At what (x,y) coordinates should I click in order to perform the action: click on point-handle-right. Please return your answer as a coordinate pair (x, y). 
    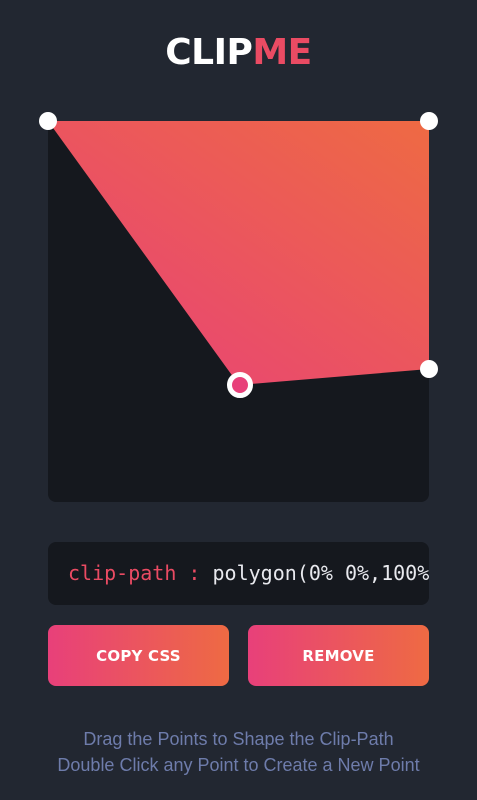
    Looking at the image, I should click on (429, 369).